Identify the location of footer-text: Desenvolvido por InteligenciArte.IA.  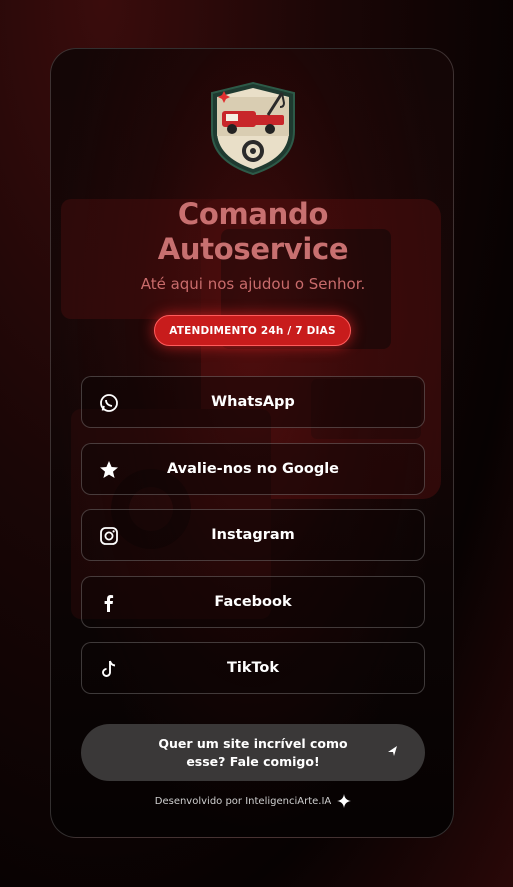
(243, 801).